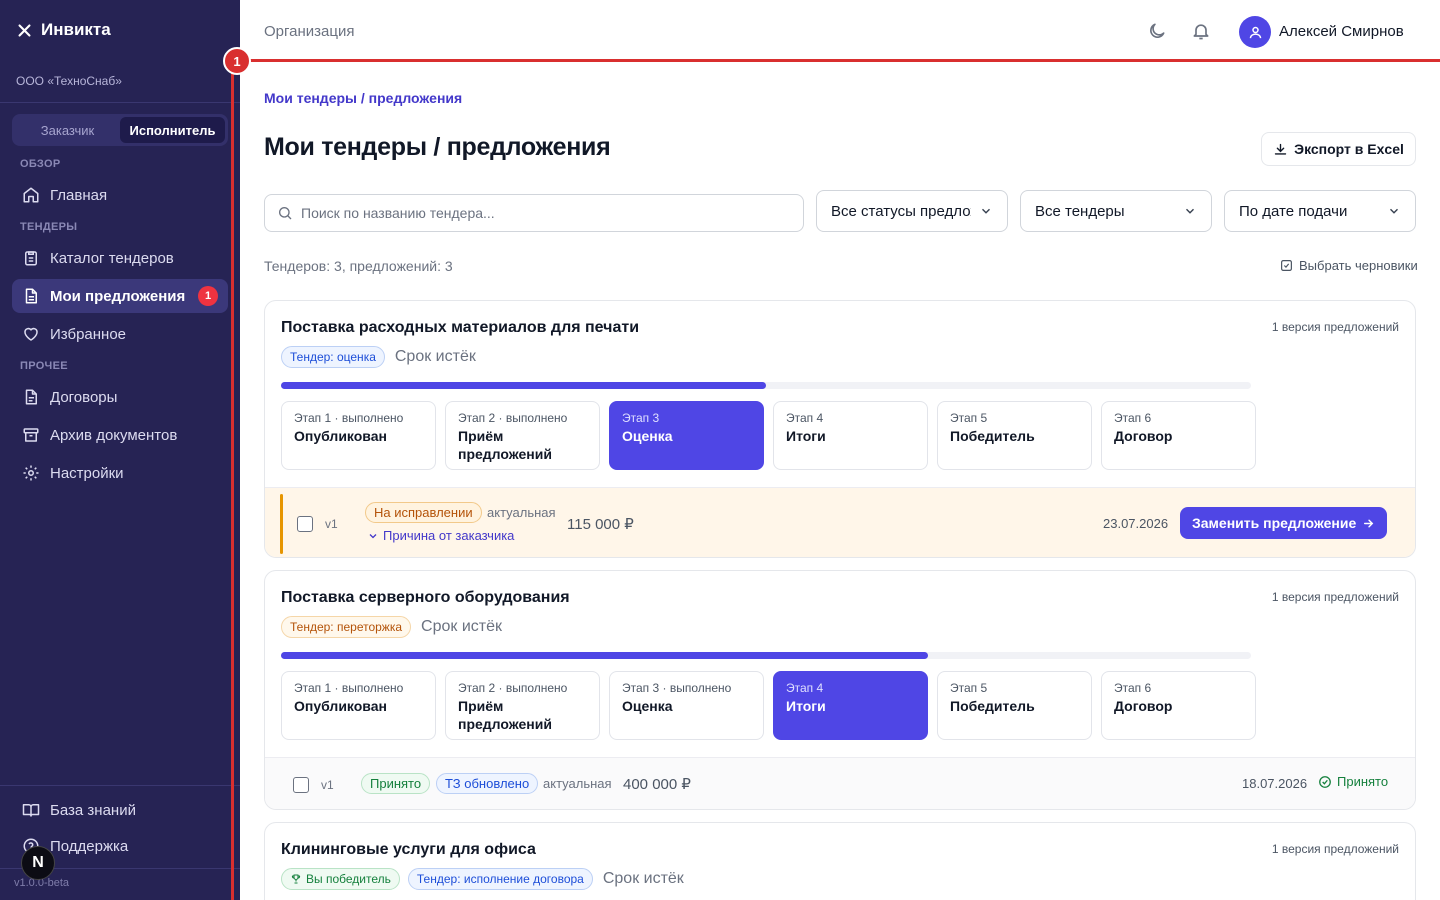 This screenshot has height=900, width=1440. What do you see at coordinates (1275, 783) in the screenshot?
I see `offer-date: 18.07.2026` at bounding box center [1275, 783].